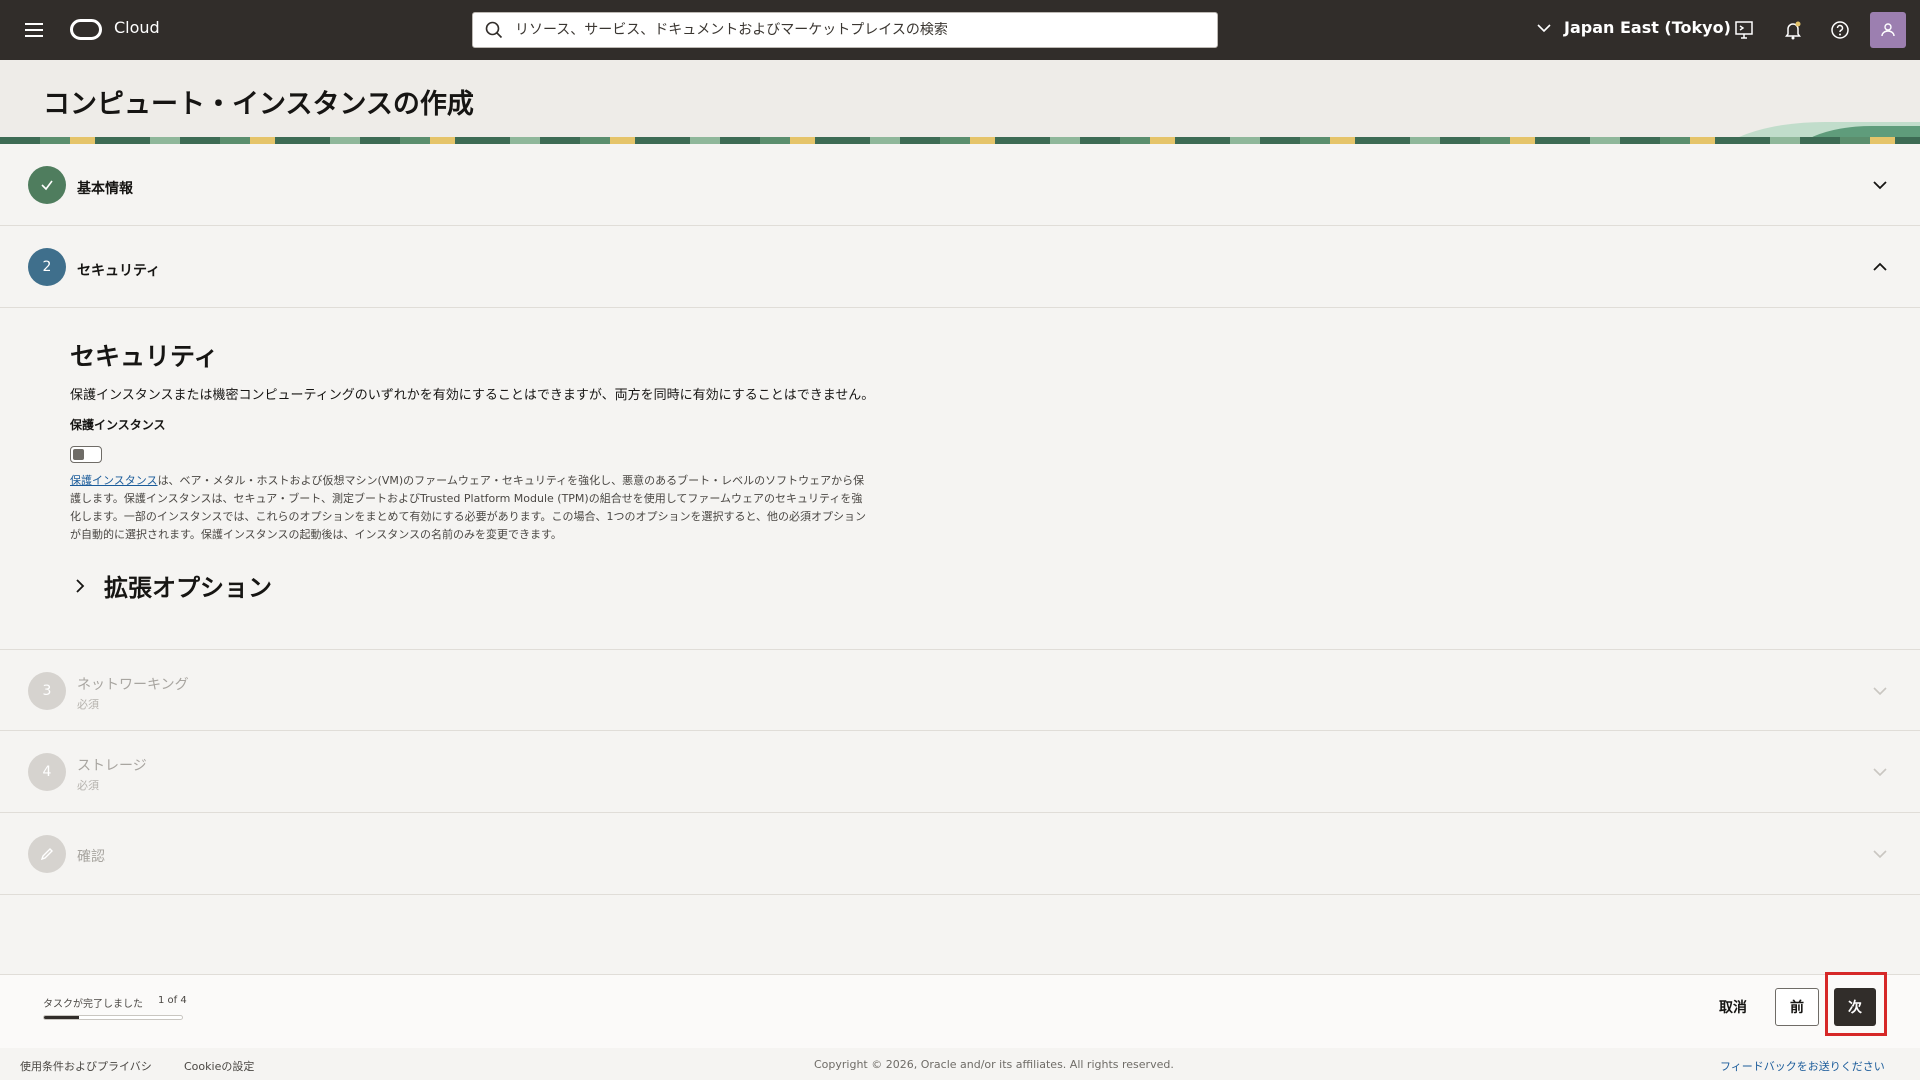  Describe the element at coordinates (47, 691) in the screenshot. I see `step-number-badge: 3` at that location.